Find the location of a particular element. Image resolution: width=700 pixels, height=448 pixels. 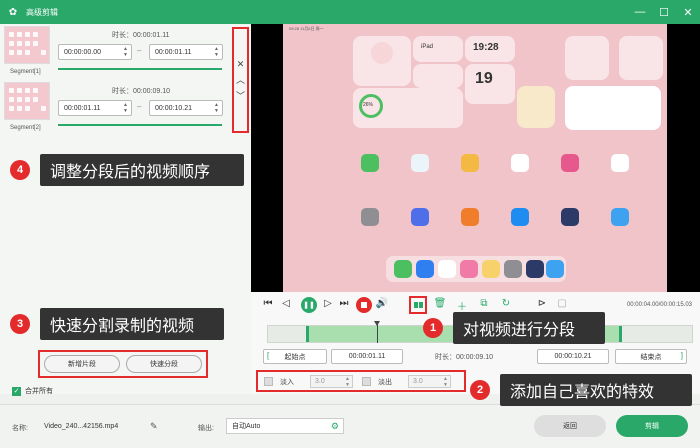

next-frame-icon: ▷ is located at coordinates (328, 303).